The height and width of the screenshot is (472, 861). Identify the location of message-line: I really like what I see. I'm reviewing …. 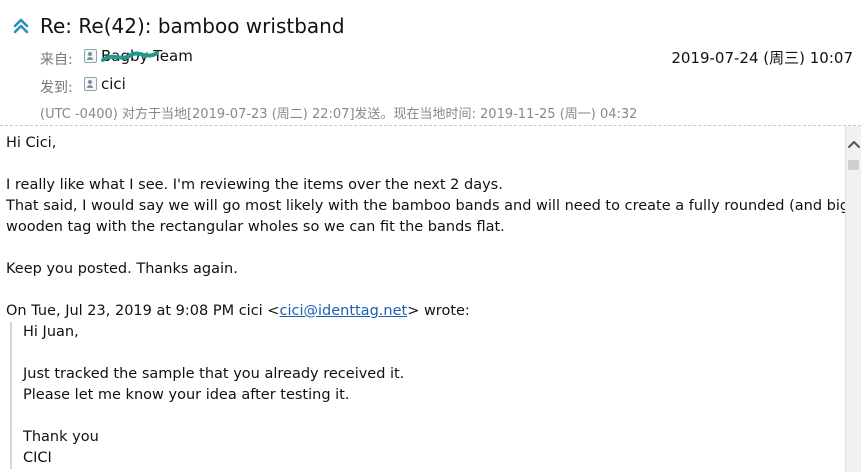
(254, 185).